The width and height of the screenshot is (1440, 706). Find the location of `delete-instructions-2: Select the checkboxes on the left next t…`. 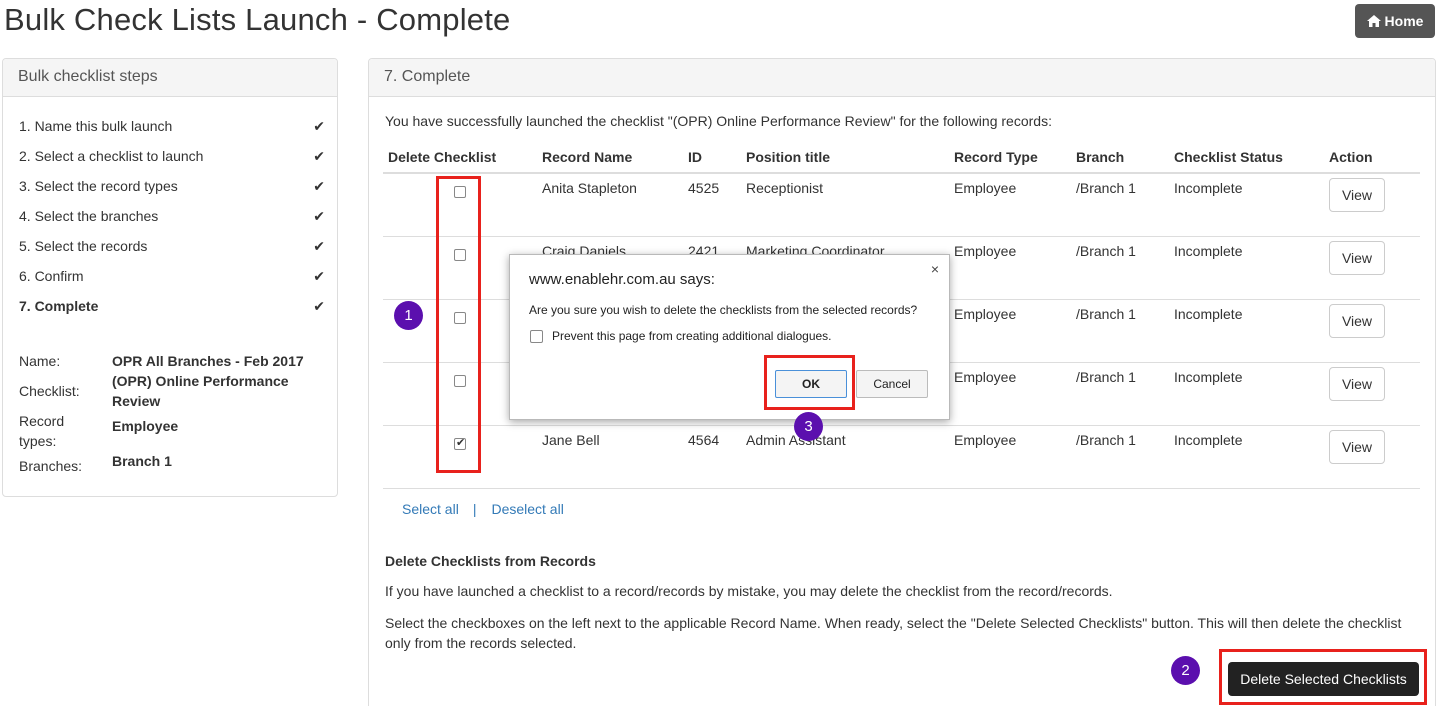

delete-instructions-2: Select the checkboxes on the left next t… is located at coordinates (893, 633).